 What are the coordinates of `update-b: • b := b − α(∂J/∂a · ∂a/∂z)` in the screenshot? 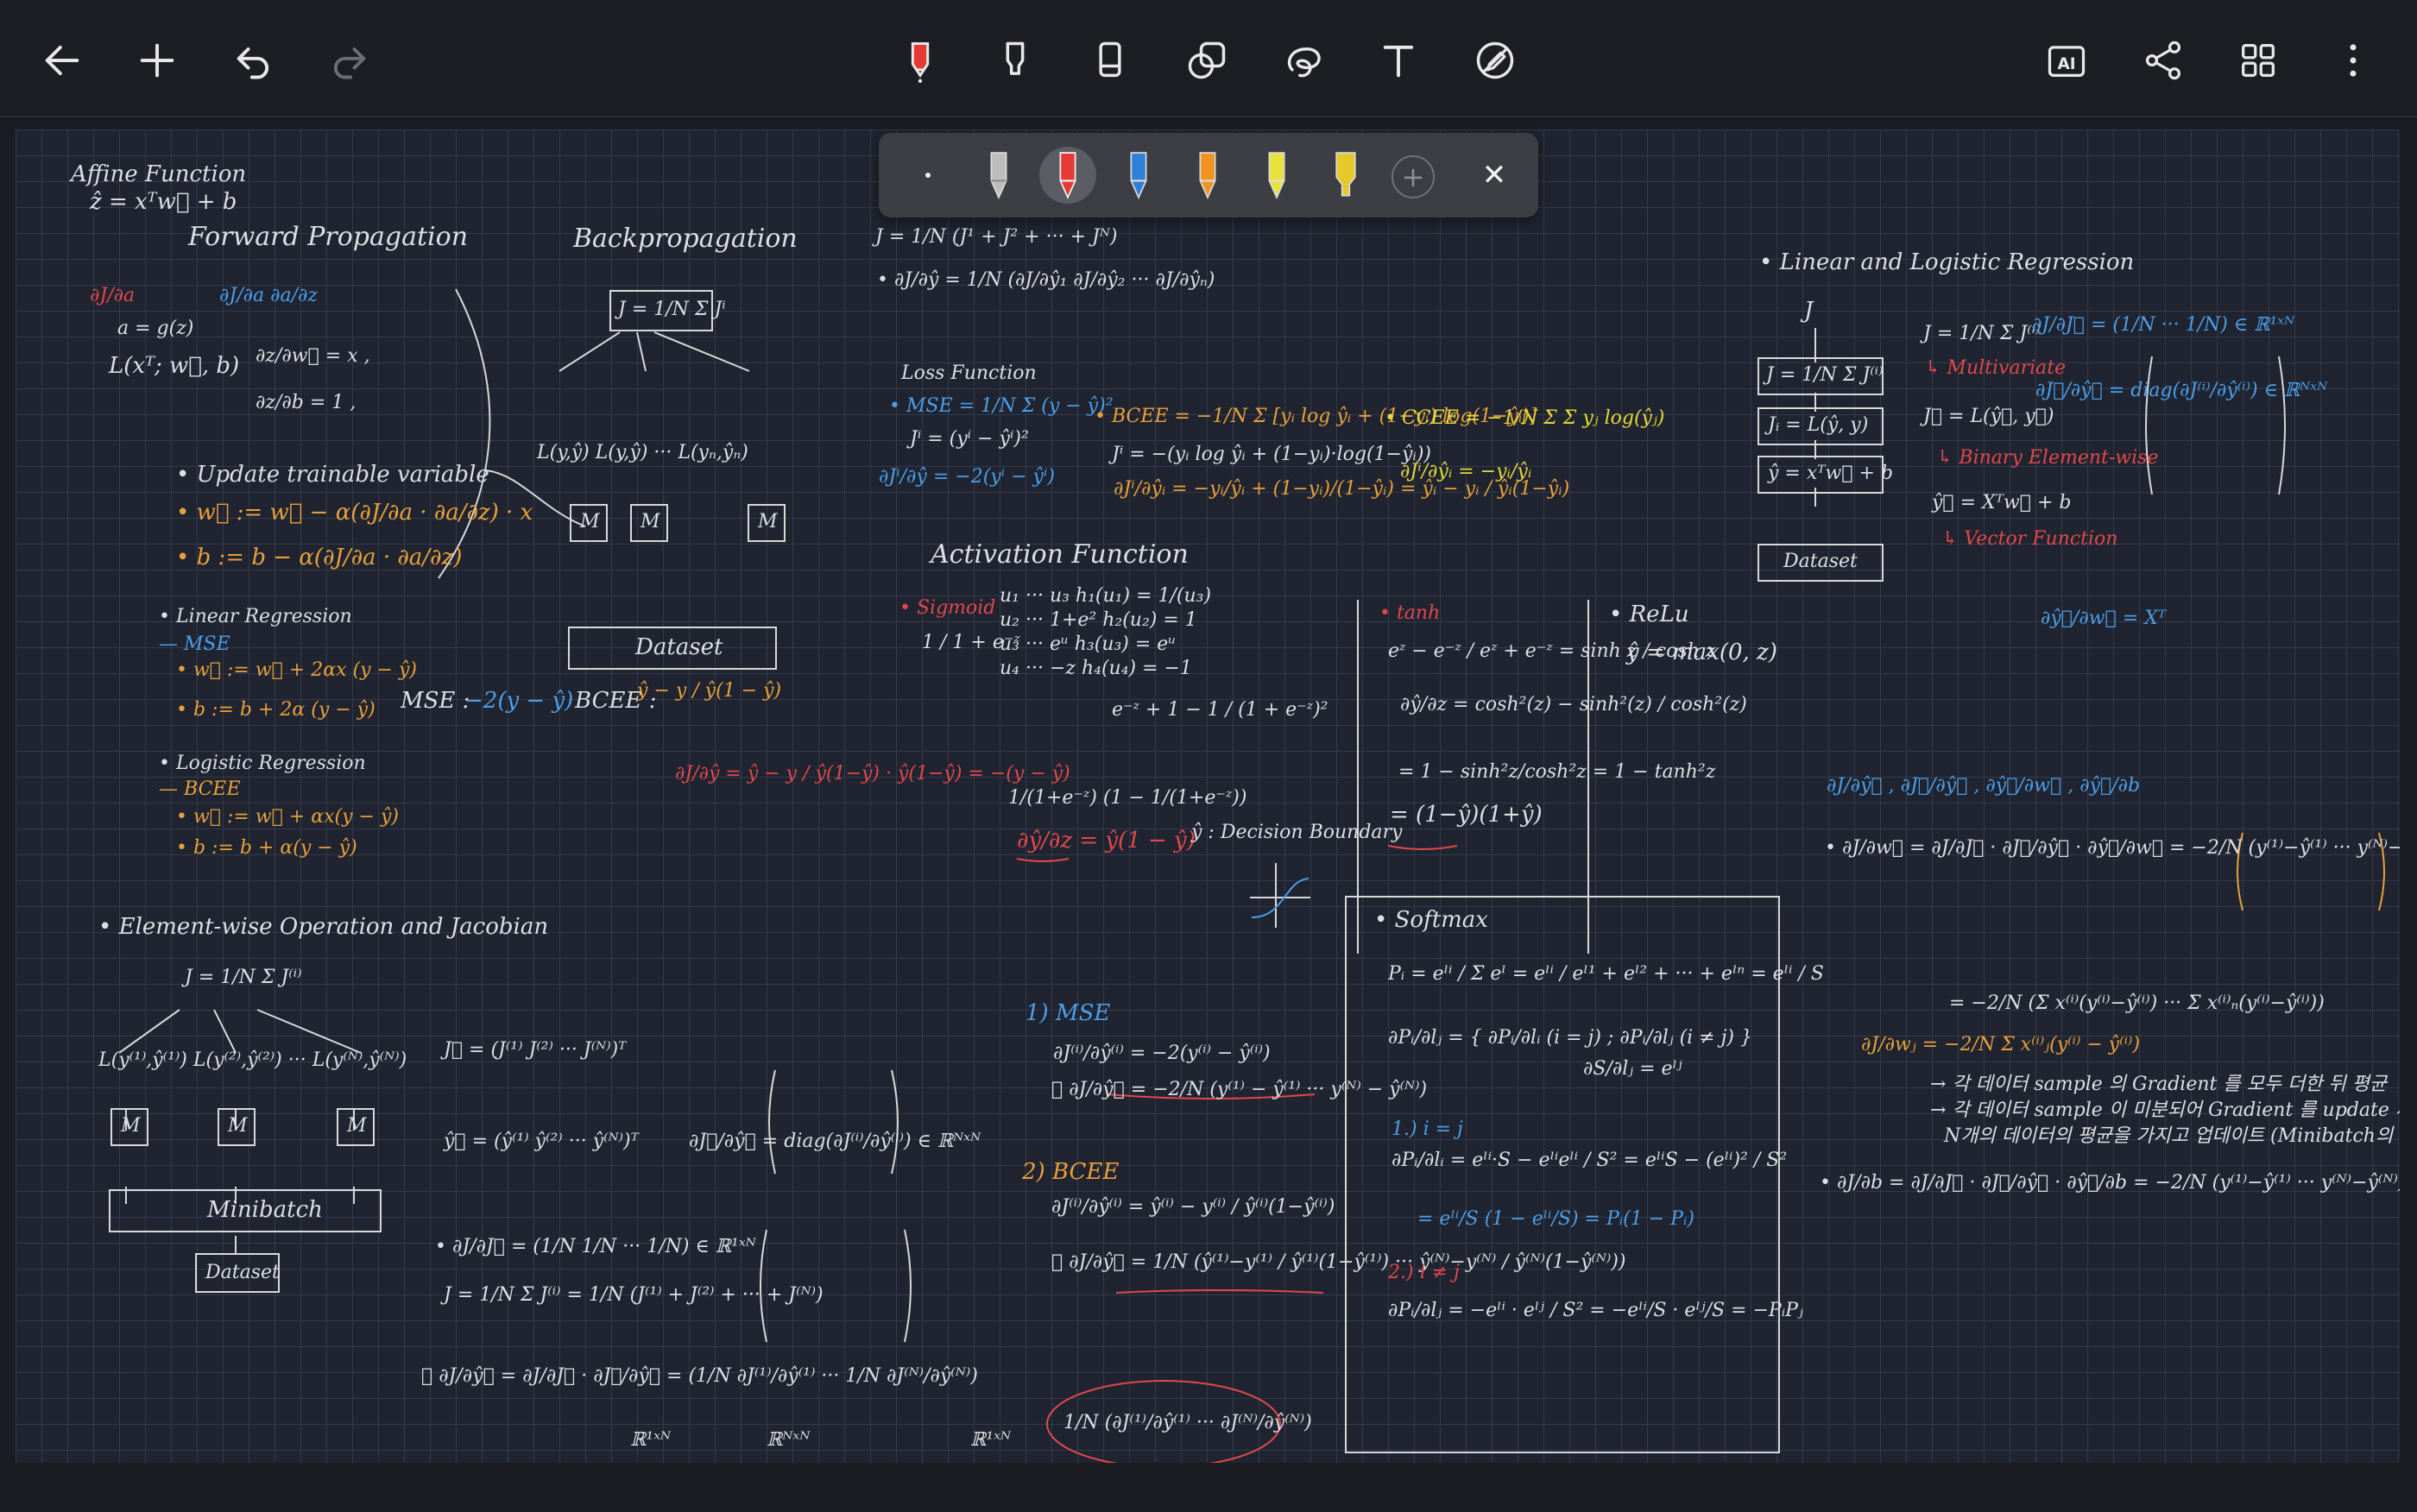 It's located at (319, 557).